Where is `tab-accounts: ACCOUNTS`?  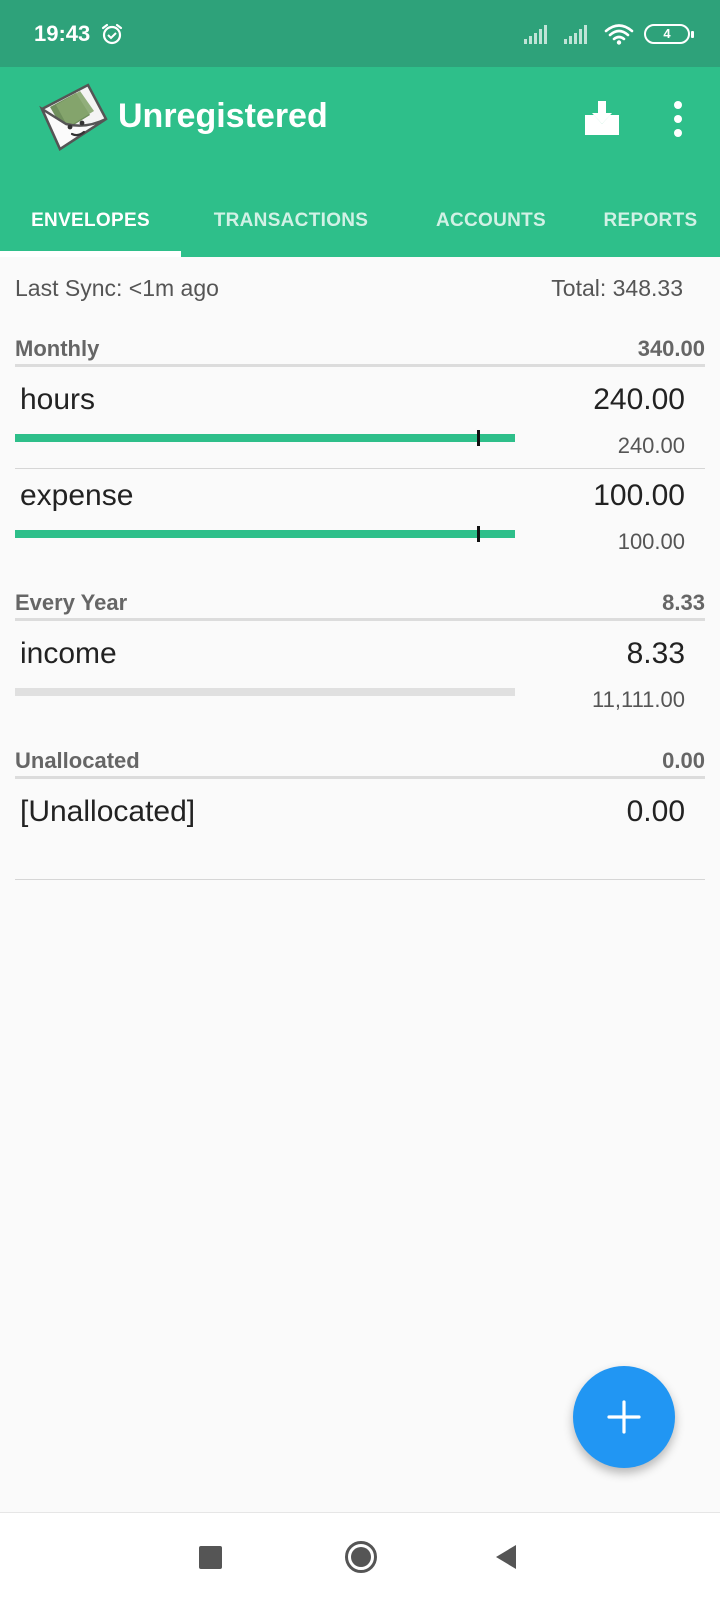 tab-accounts: ACCOUNTS is located at coordinates (491, 221).